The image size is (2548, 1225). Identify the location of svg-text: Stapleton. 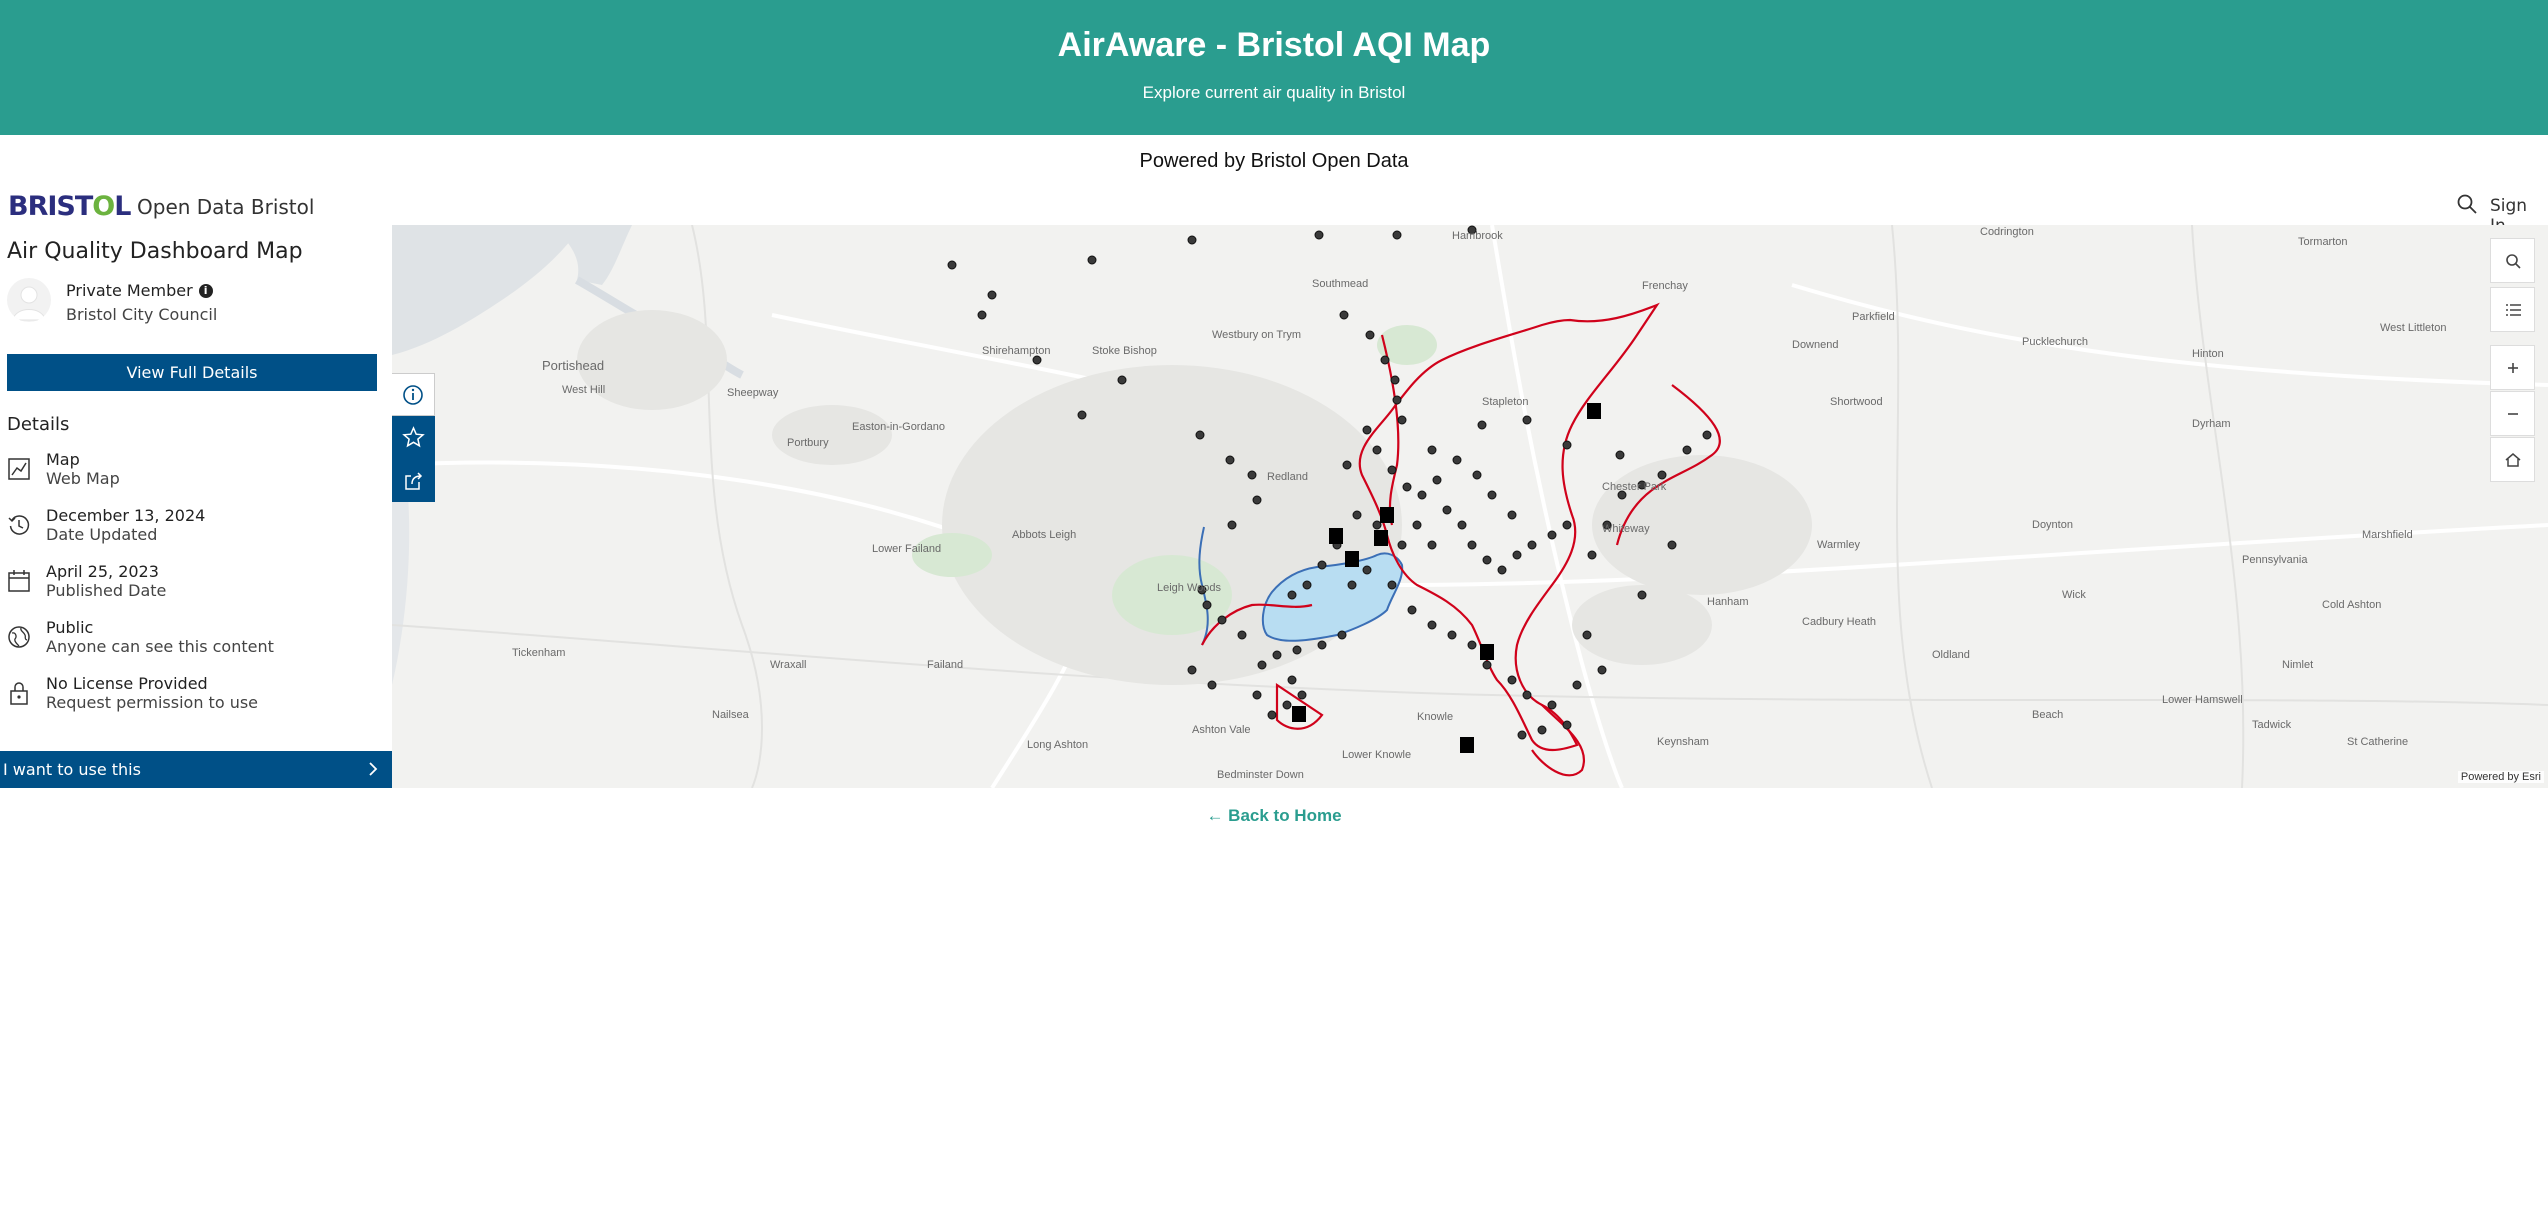
(1505, 402).